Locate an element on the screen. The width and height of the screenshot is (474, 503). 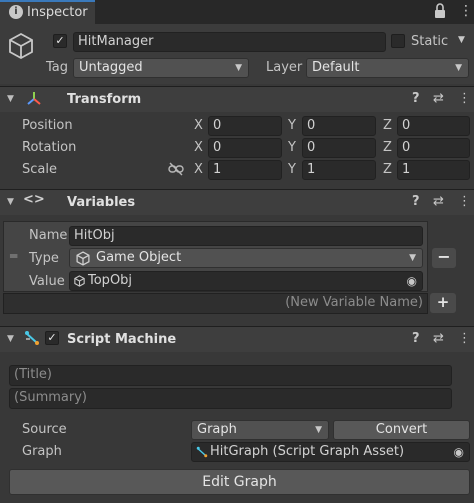
tag-dropdown: Untagged ▼ is located at coordinates (161, 68).